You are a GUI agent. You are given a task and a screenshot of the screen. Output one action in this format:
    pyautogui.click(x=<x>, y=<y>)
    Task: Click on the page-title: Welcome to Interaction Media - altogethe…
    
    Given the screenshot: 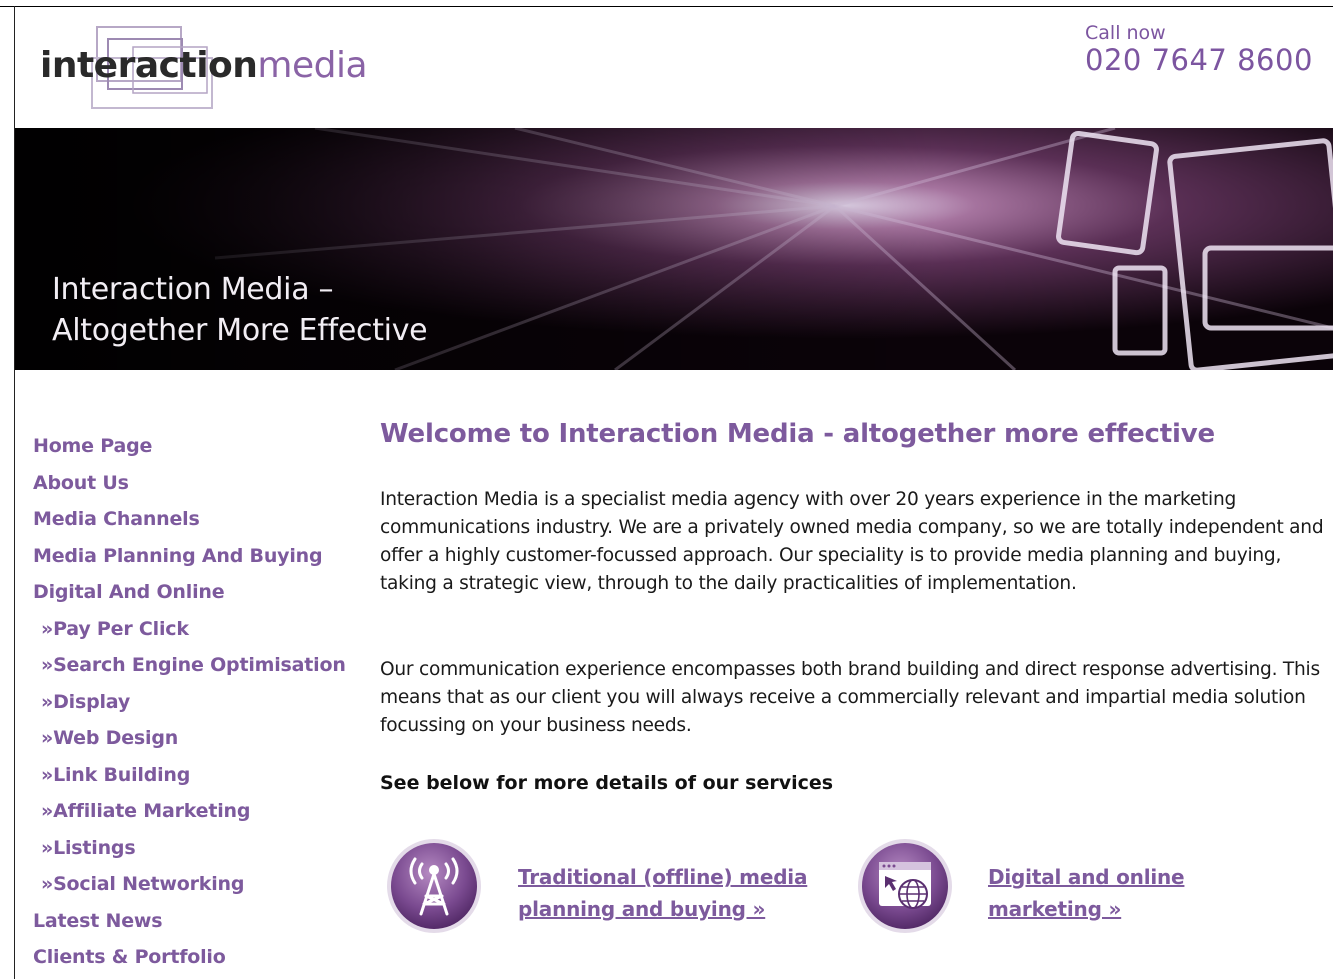 What is the action you would take?
    pyautogui.click(x=797, y=434)
    